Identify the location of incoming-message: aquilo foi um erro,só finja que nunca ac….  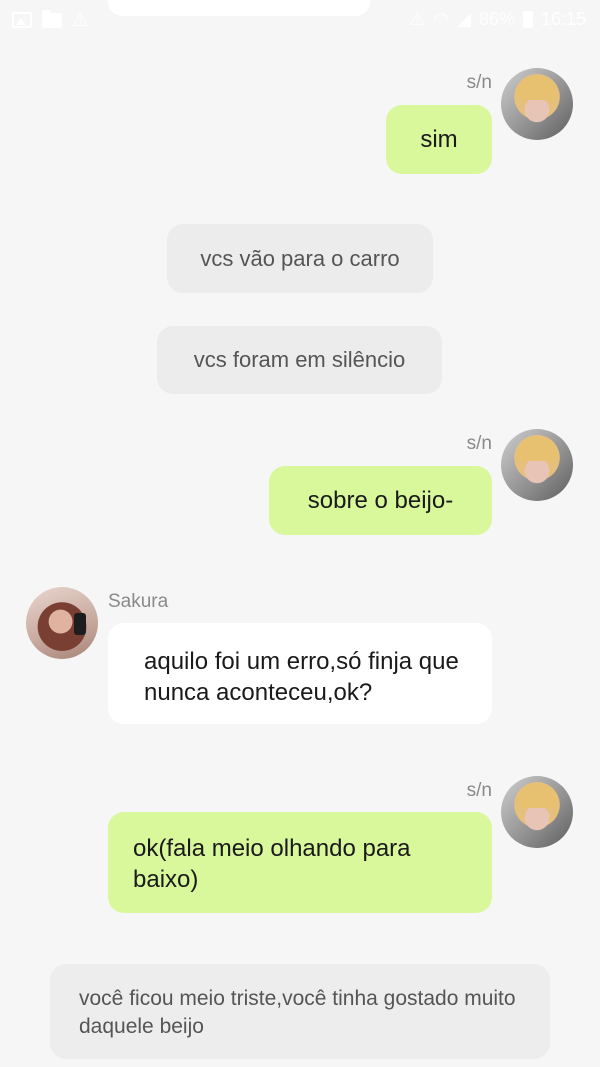
(300, 673).